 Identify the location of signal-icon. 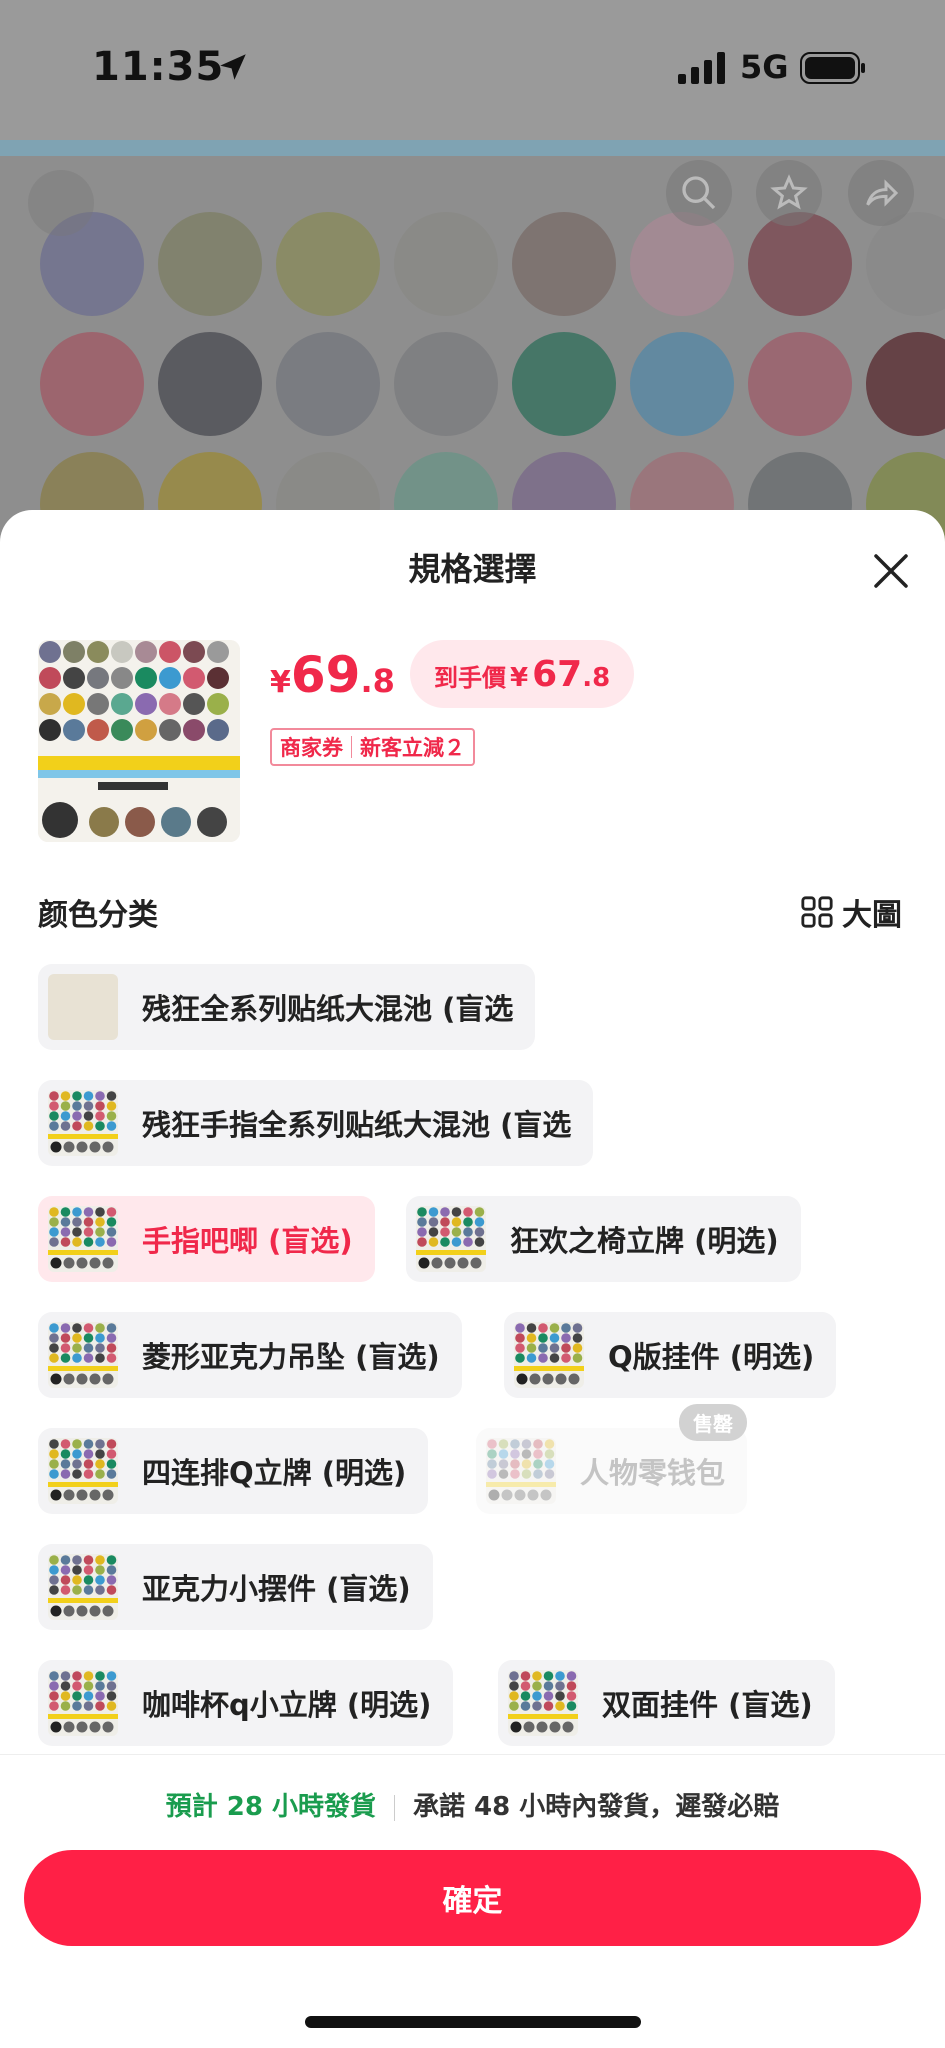
(701, 68).